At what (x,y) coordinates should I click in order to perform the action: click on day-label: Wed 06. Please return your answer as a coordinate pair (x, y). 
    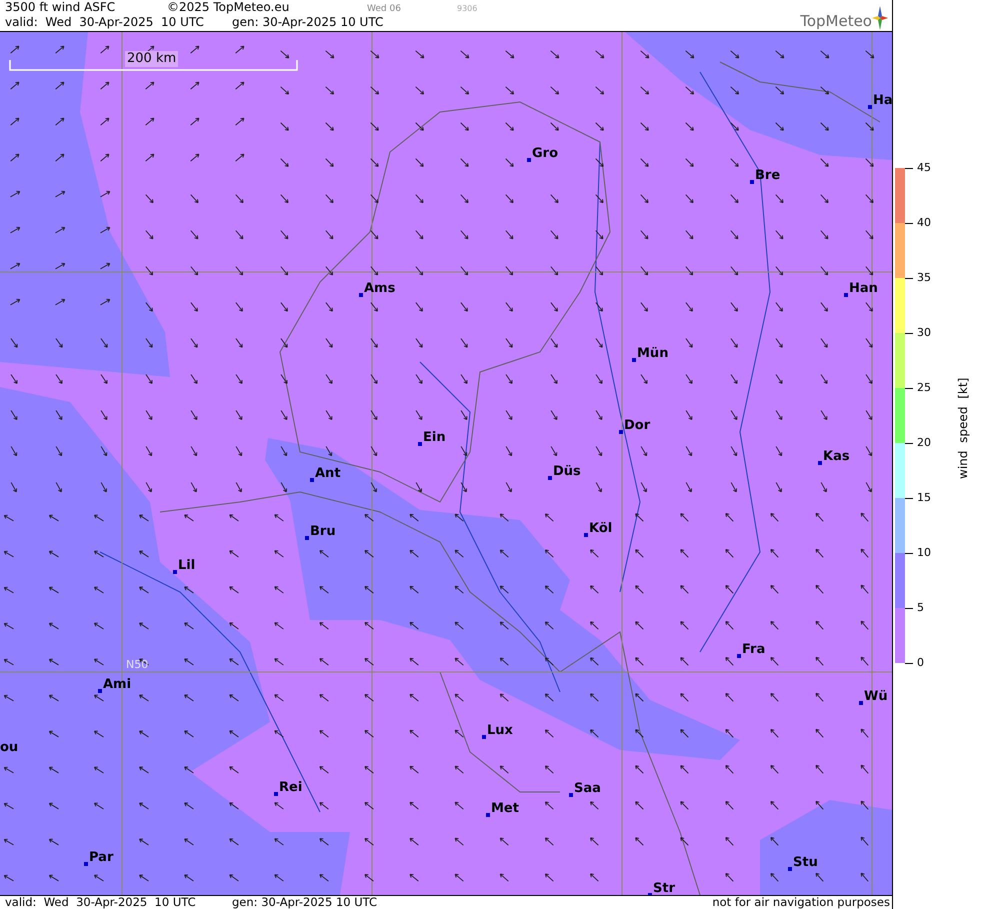
    Looking at the image, I should click on (384, 9).